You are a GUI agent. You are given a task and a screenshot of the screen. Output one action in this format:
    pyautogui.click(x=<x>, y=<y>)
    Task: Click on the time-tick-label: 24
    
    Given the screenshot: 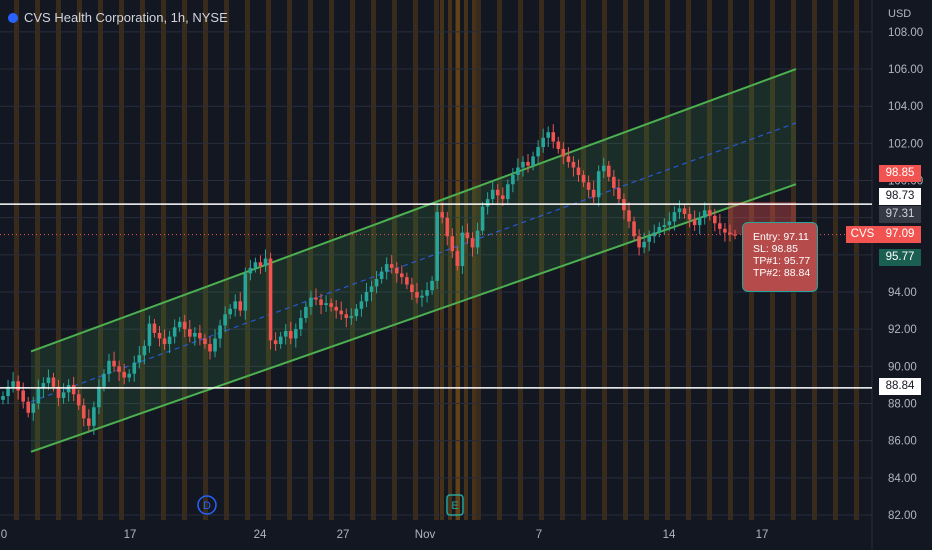 What is the action you would take?
    pyautogui.click(x=260, y=535)
    